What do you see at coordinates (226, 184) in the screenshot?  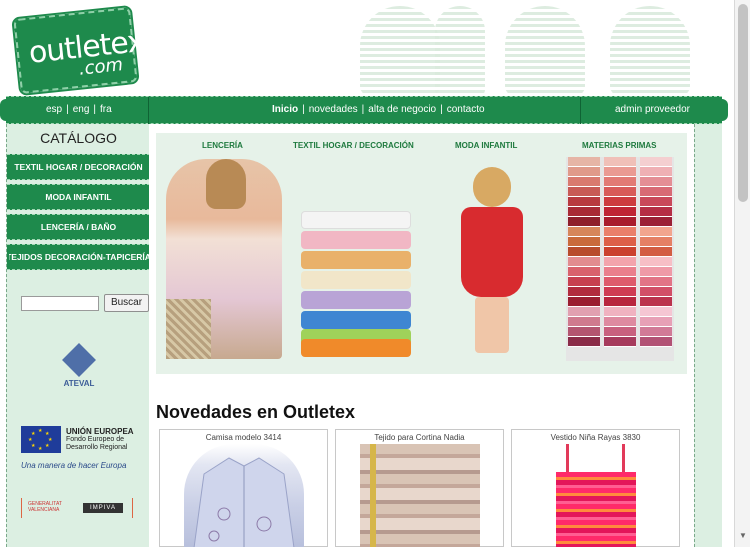 I see `model-hair` at bounding box center [226, 184].